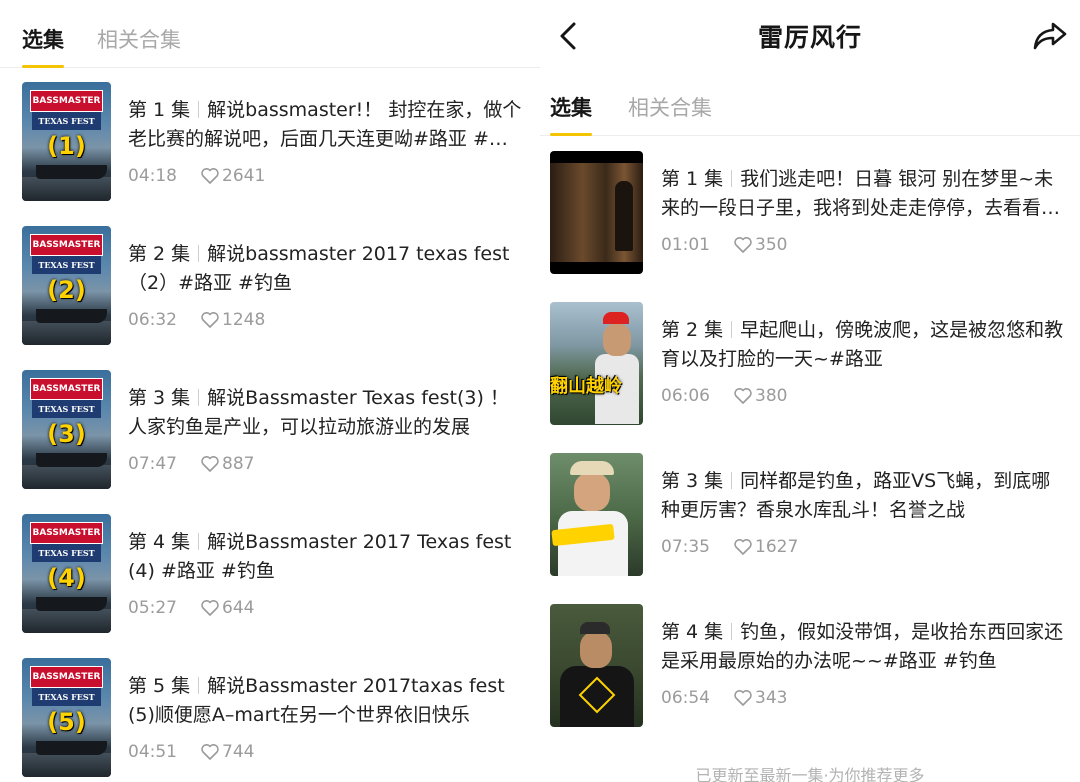 The width and height of the screenshot is (1080, 782). Describe the element at coordinates (771, 245) in the screenshot. I see `like-count-value: 350` at that location.